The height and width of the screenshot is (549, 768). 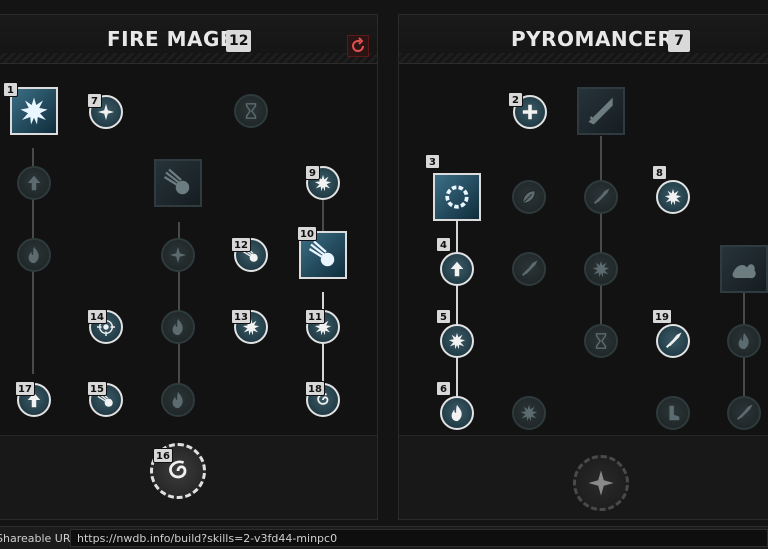 I want to click on skill-order-badge: 19, so click(x=662, y=316).